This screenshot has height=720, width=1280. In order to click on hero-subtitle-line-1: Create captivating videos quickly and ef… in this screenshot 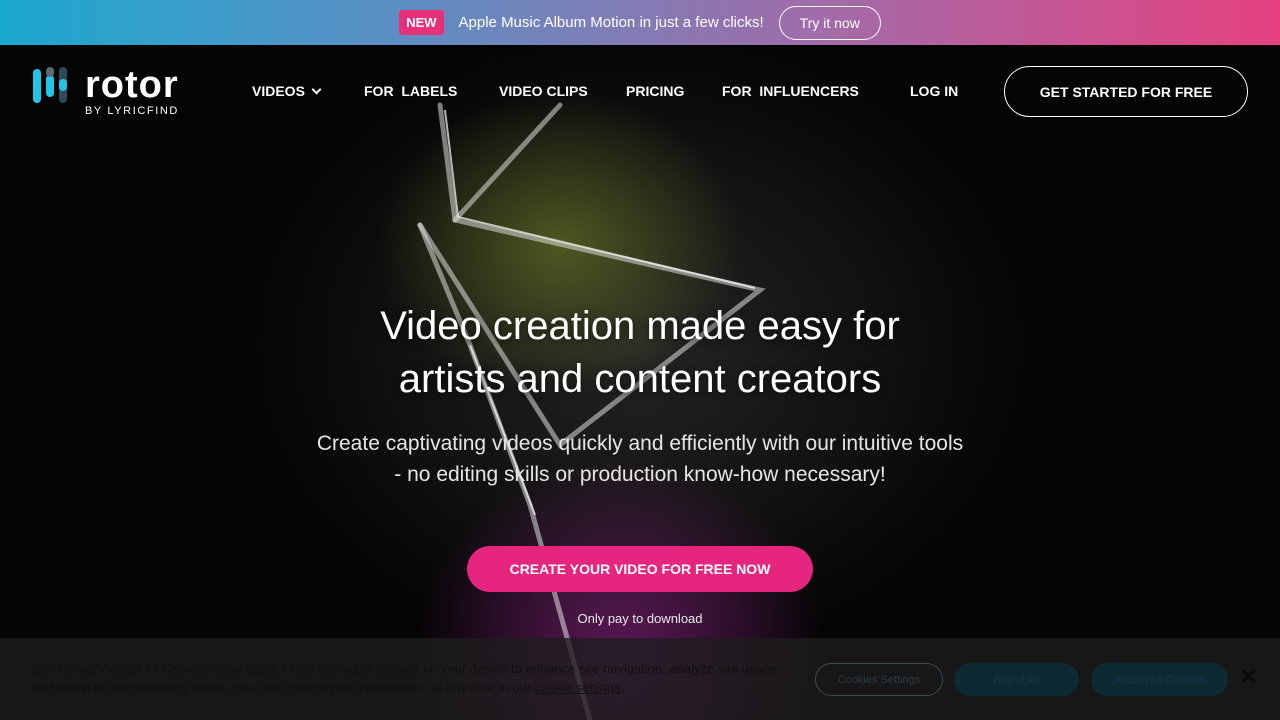, I will do `click(640, 443)`.